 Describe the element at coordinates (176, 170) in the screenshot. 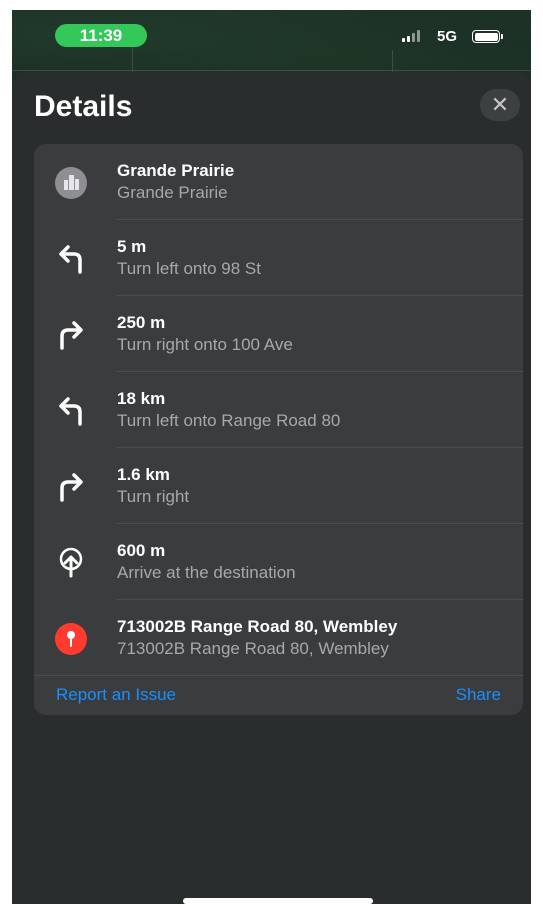

I see `step-distance: Grande Prairie` at that location.